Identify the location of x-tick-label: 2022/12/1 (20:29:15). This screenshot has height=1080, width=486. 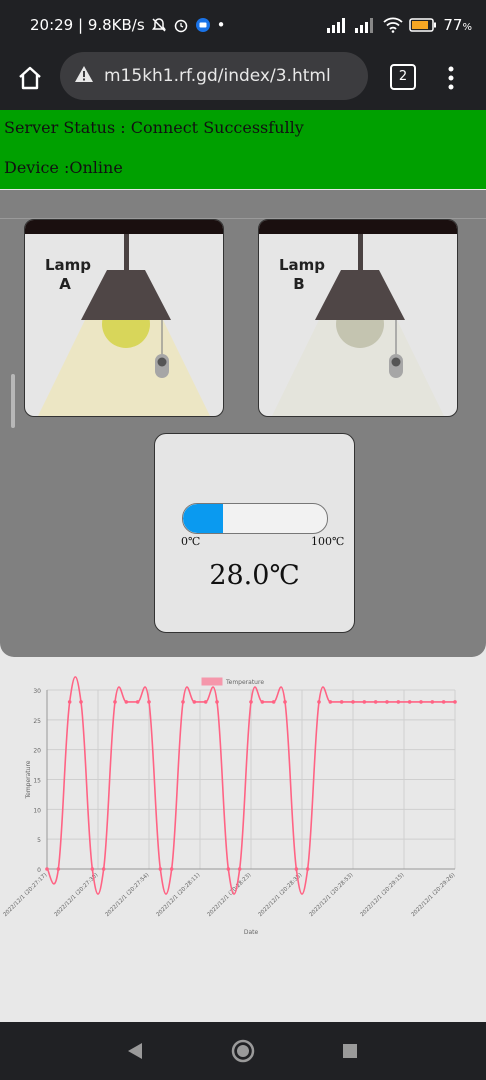
(382, 895).